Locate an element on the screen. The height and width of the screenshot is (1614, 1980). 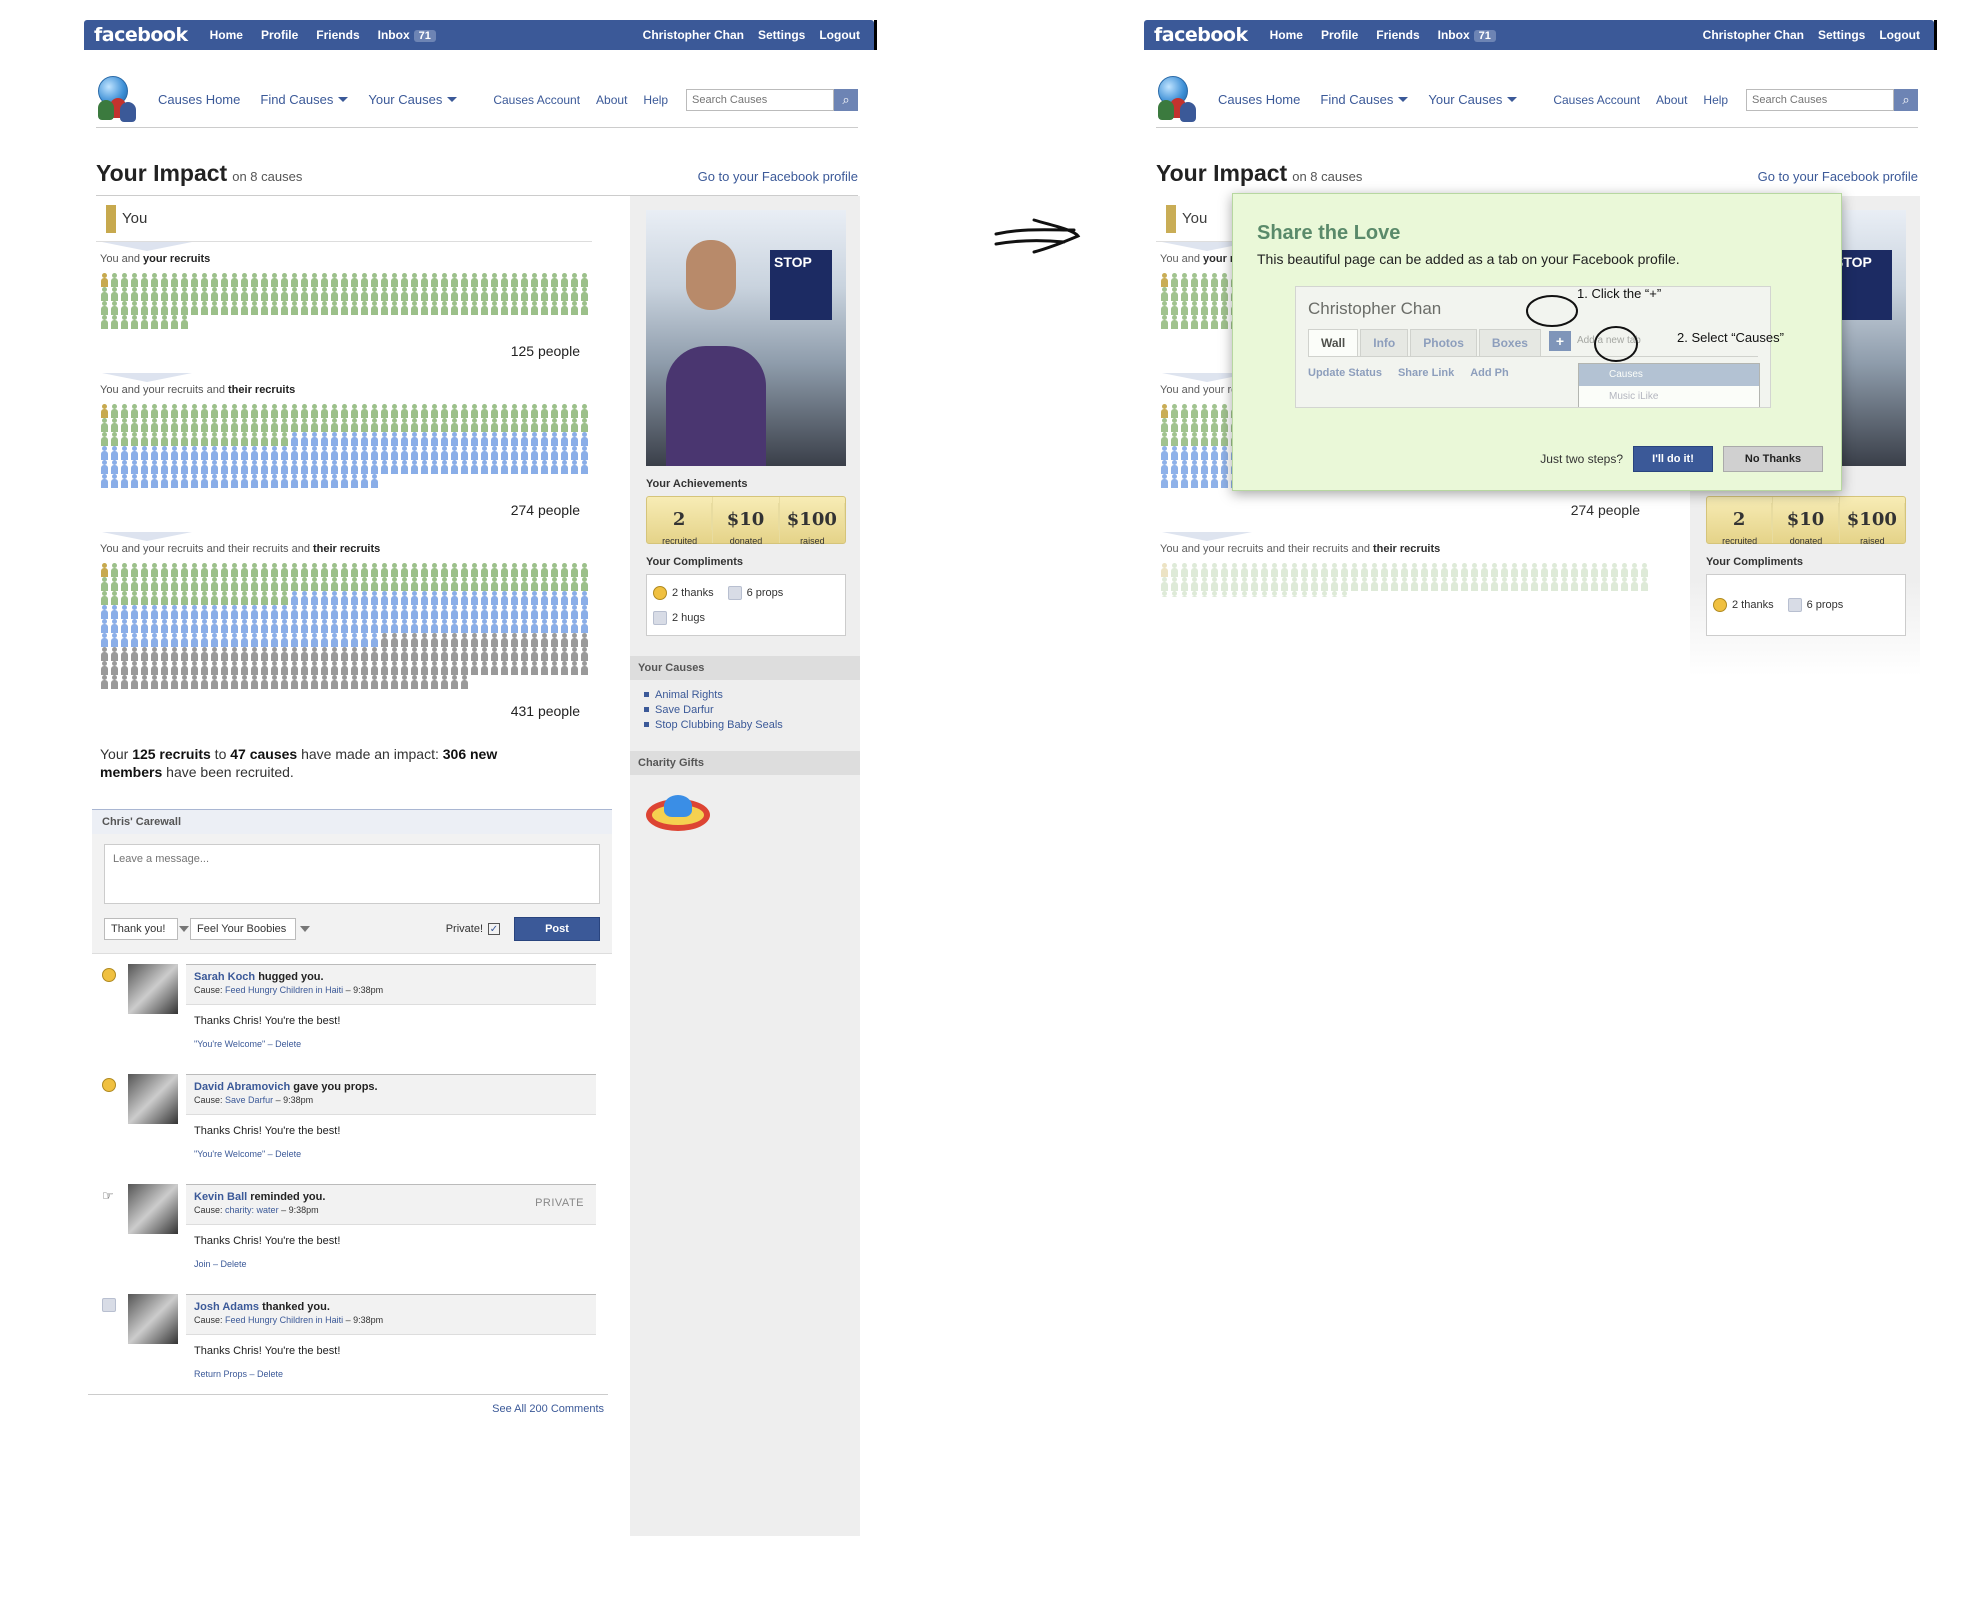
comment-author-link: Kevin Ball is located at coordinates (220, 1197).